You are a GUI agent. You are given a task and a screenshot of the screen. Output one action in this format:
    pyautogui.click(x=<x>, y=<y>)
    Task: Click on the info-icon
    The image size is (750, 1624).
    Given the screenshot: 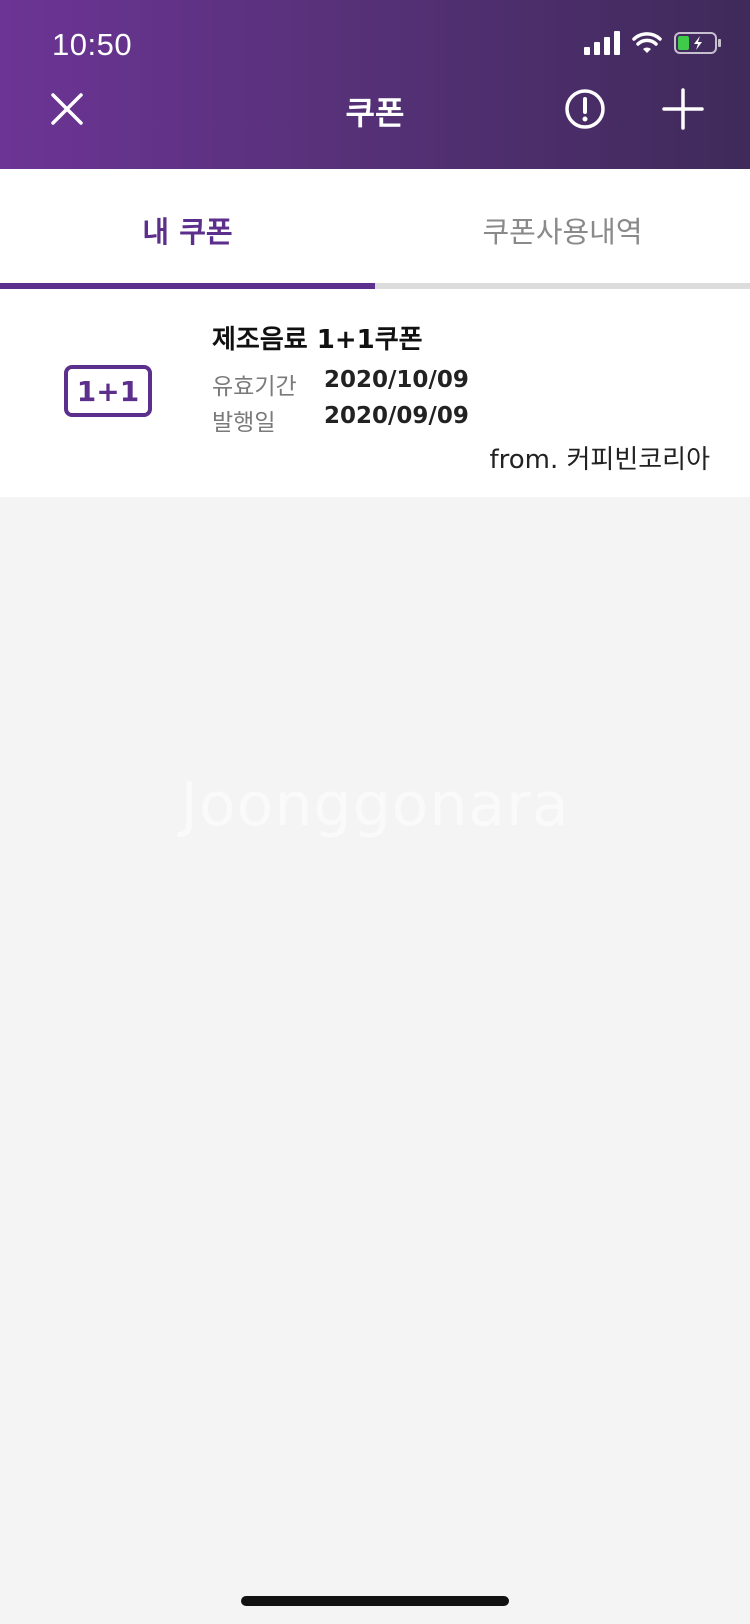 What is the action you would take?
    pyautogui.click(x=585, y=109)
    